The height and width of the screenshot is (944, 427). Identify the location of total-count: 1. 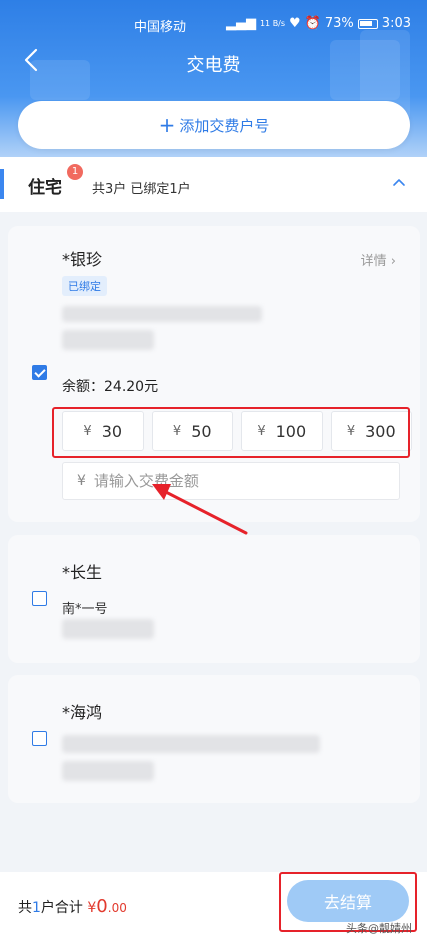
(36, 908).